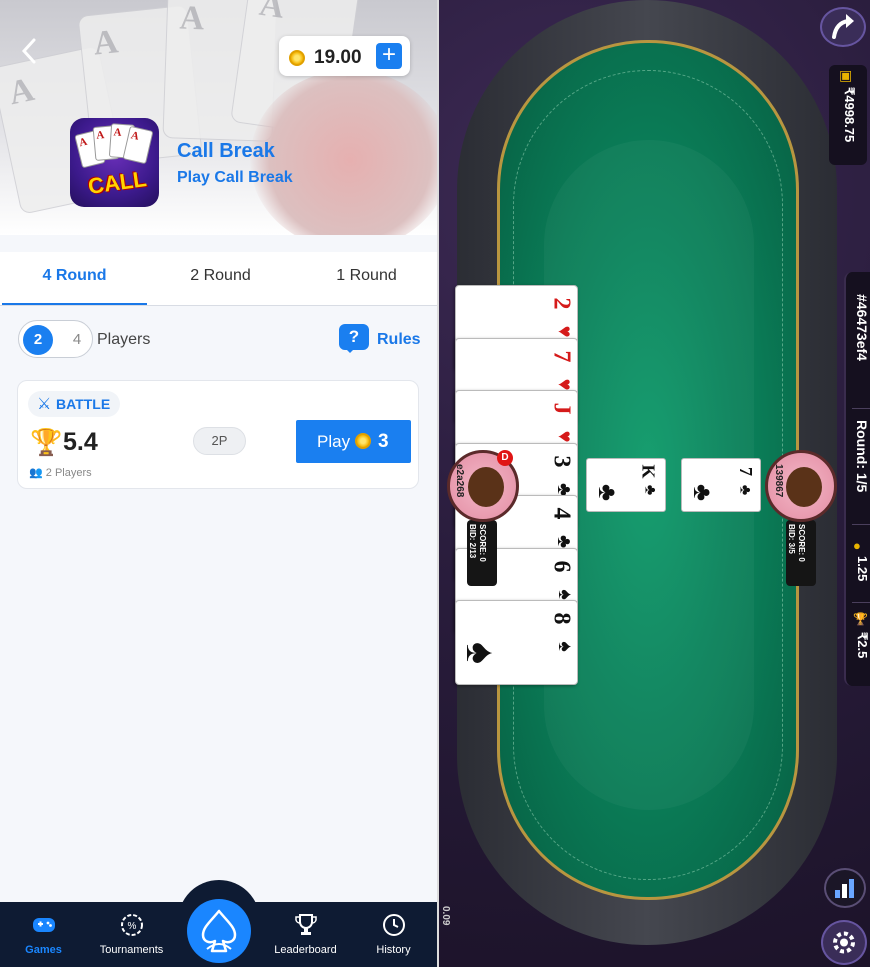  I want to click on played-card-rank: 7, so click(746, 471).